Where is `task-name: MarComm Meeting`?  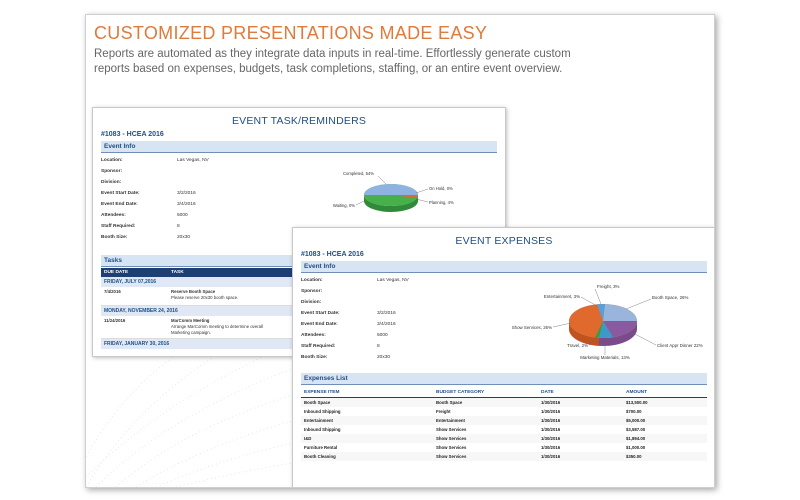 task-name: MarComm Meeting is located at coordinates (190, 320).